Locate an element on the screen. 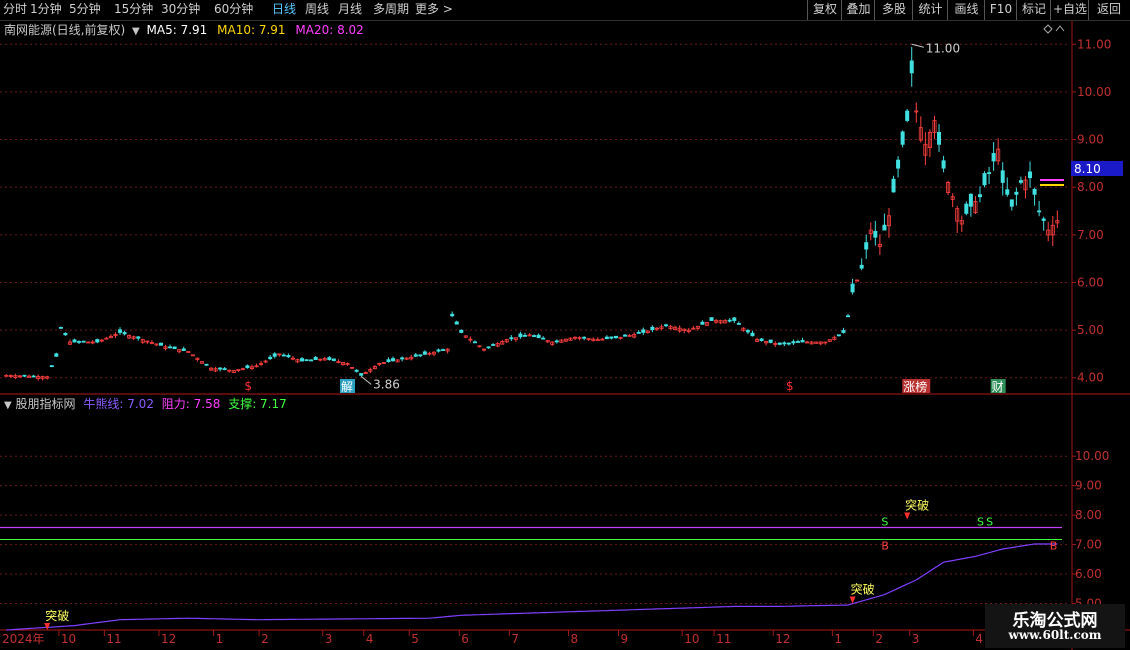 The height and width of the screenshot is (650, 1130). period-tab-9: 多周期 is located at coordinates (391, 10).